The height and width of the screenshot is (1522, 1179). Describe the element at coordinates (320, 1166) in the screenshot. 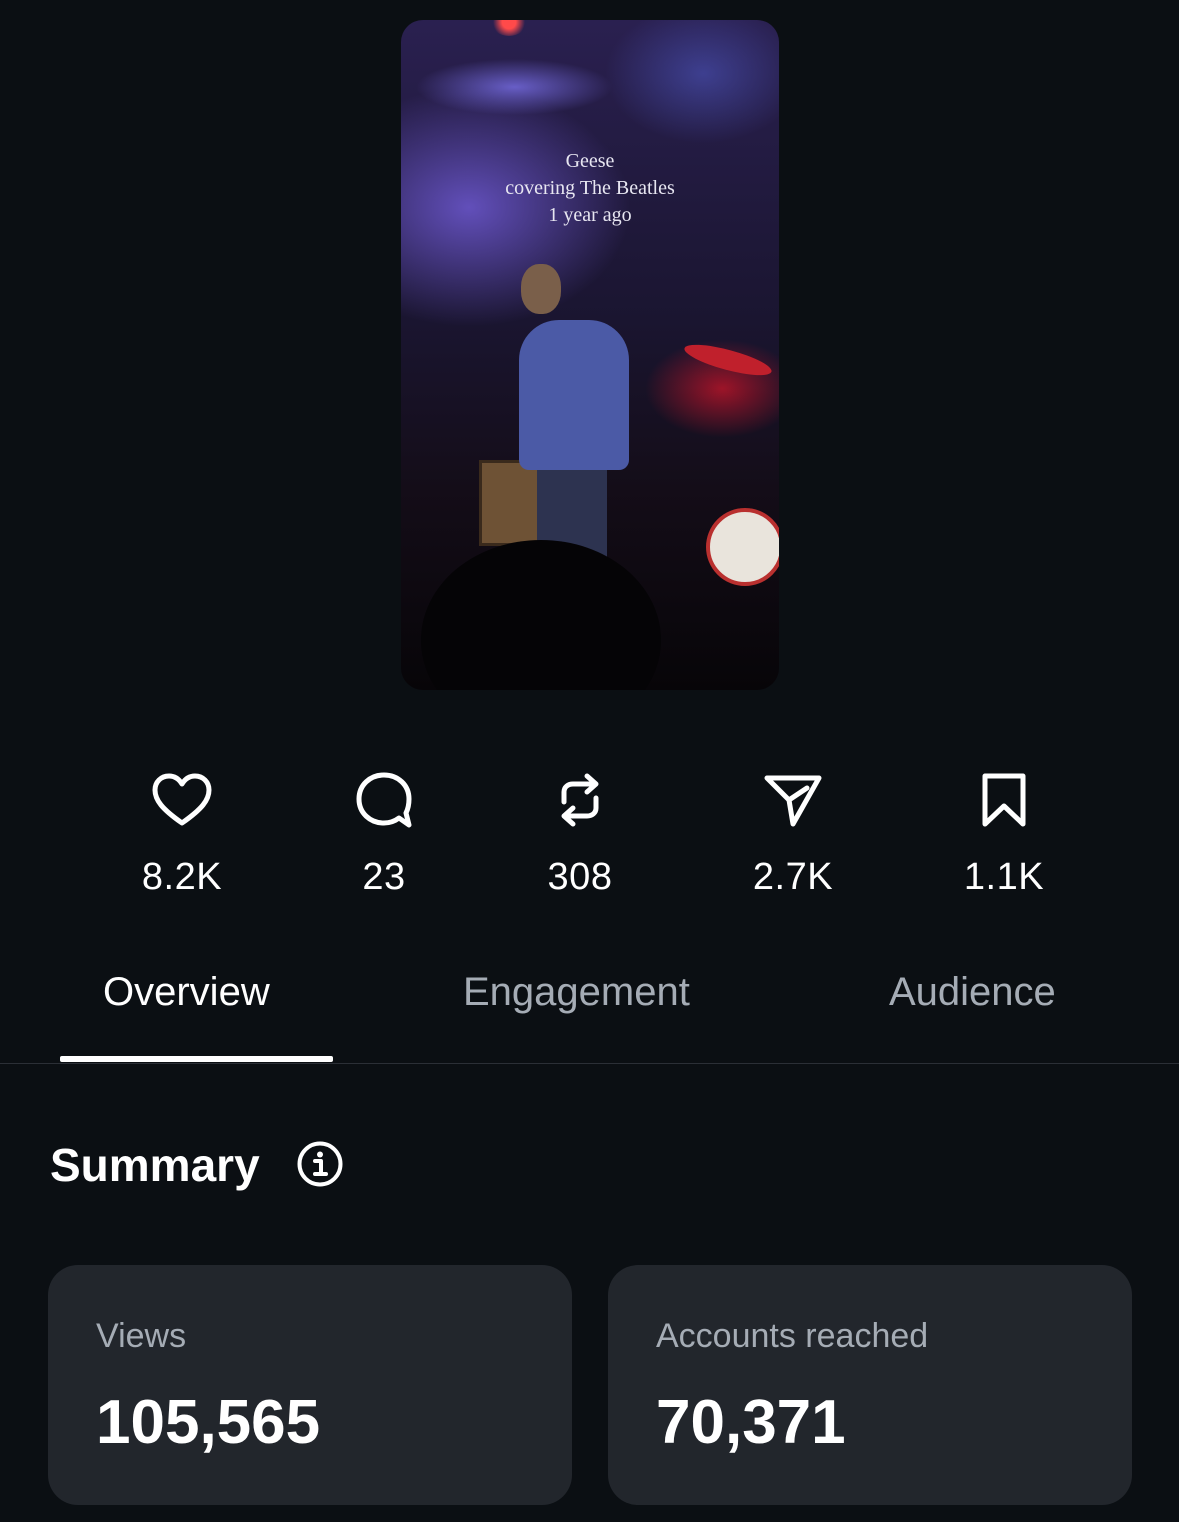

I see `info-icon` at that location.